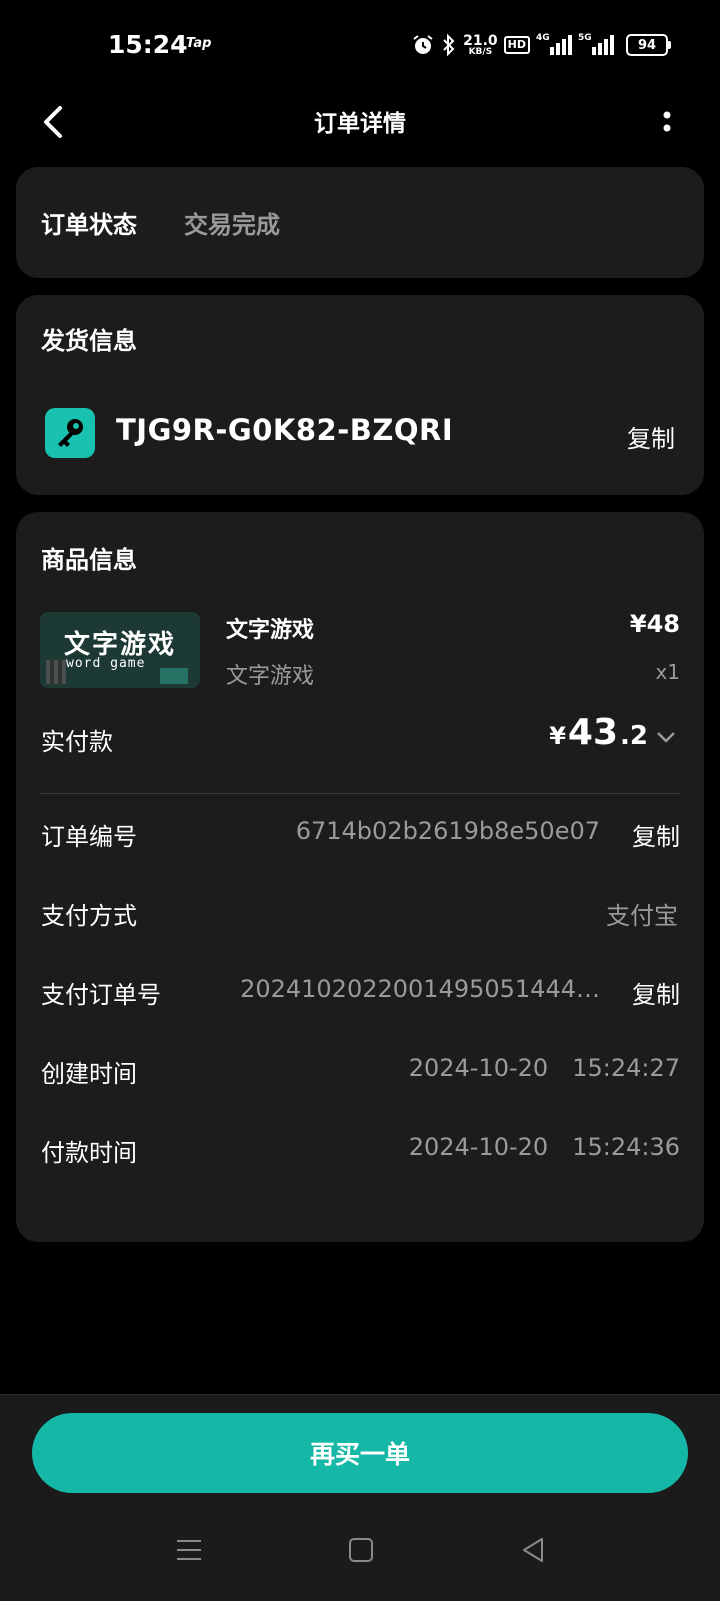 The height and width of the screenshot is (1601, 720). I want to click on paid-clock: 15:24:36, so click(626, 1147).